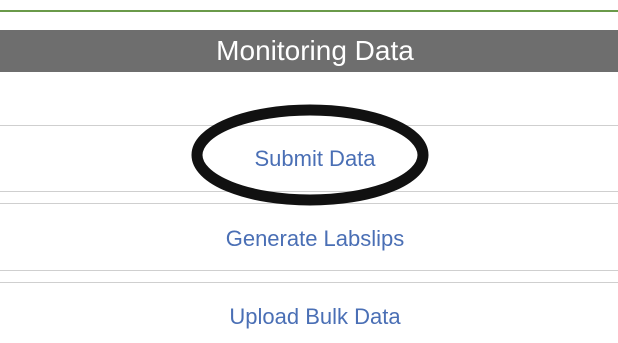 Image resolution: width=618 pixels, height=343 pixels. I want to click on section-title: Monitoring Data, so click(315, 50).